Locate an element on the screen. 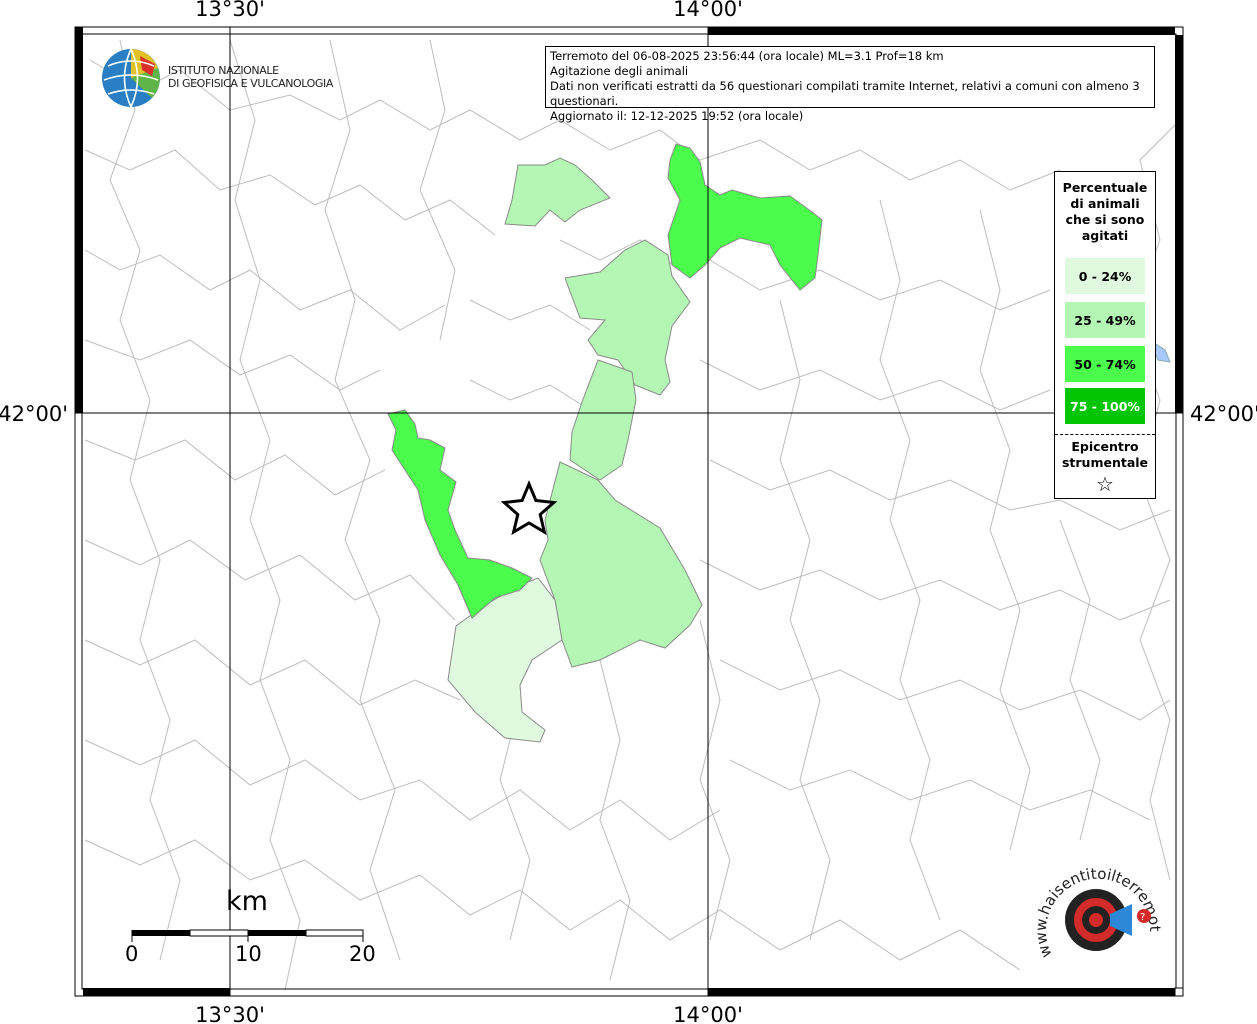 The image size is (1257, 1024). legend-item-50-74: 50 - 74% is located at coordinates (1105, 364).